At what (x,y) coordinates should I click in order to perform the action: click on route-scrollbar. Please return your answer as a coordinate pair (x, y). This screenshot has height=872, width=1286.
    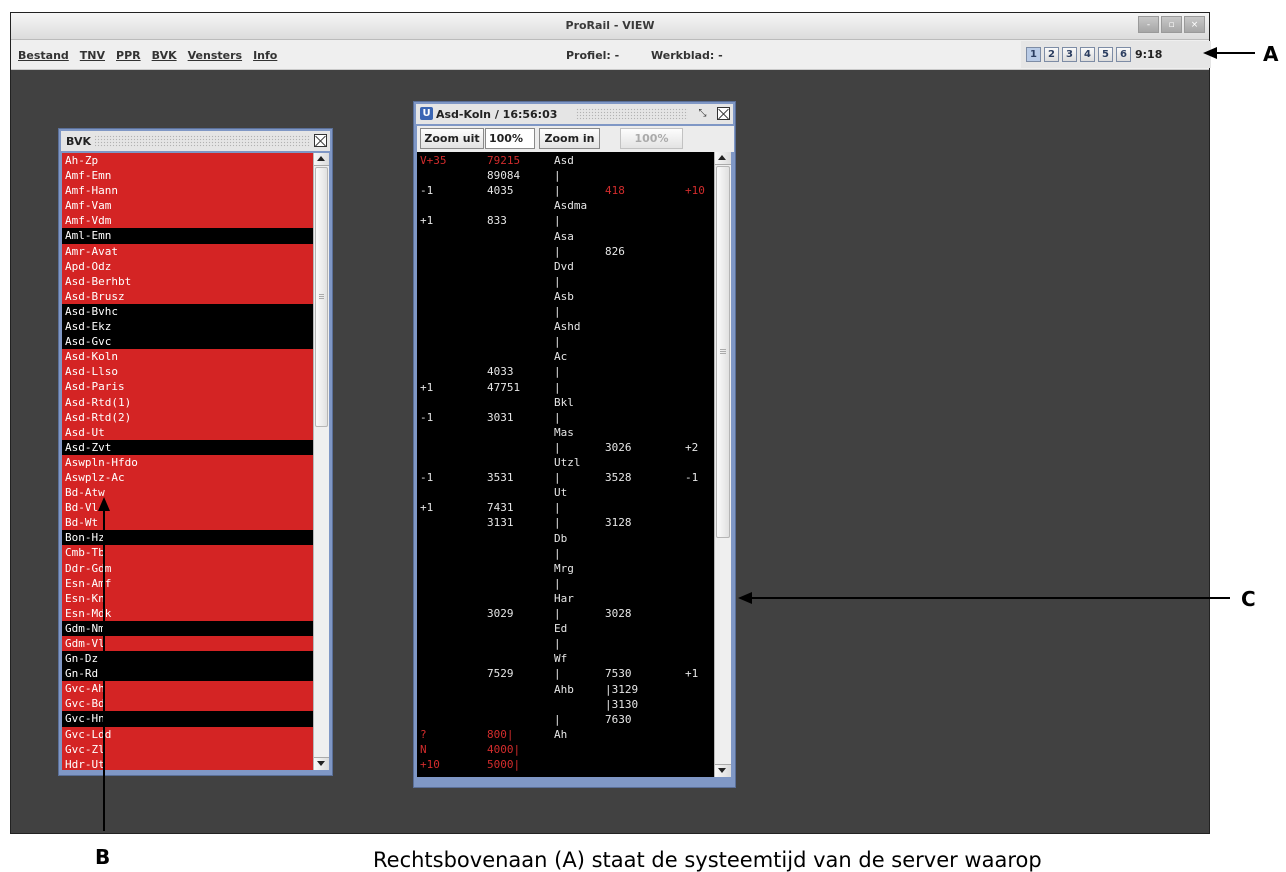
    Looking at the image, I should click on (722, 464).